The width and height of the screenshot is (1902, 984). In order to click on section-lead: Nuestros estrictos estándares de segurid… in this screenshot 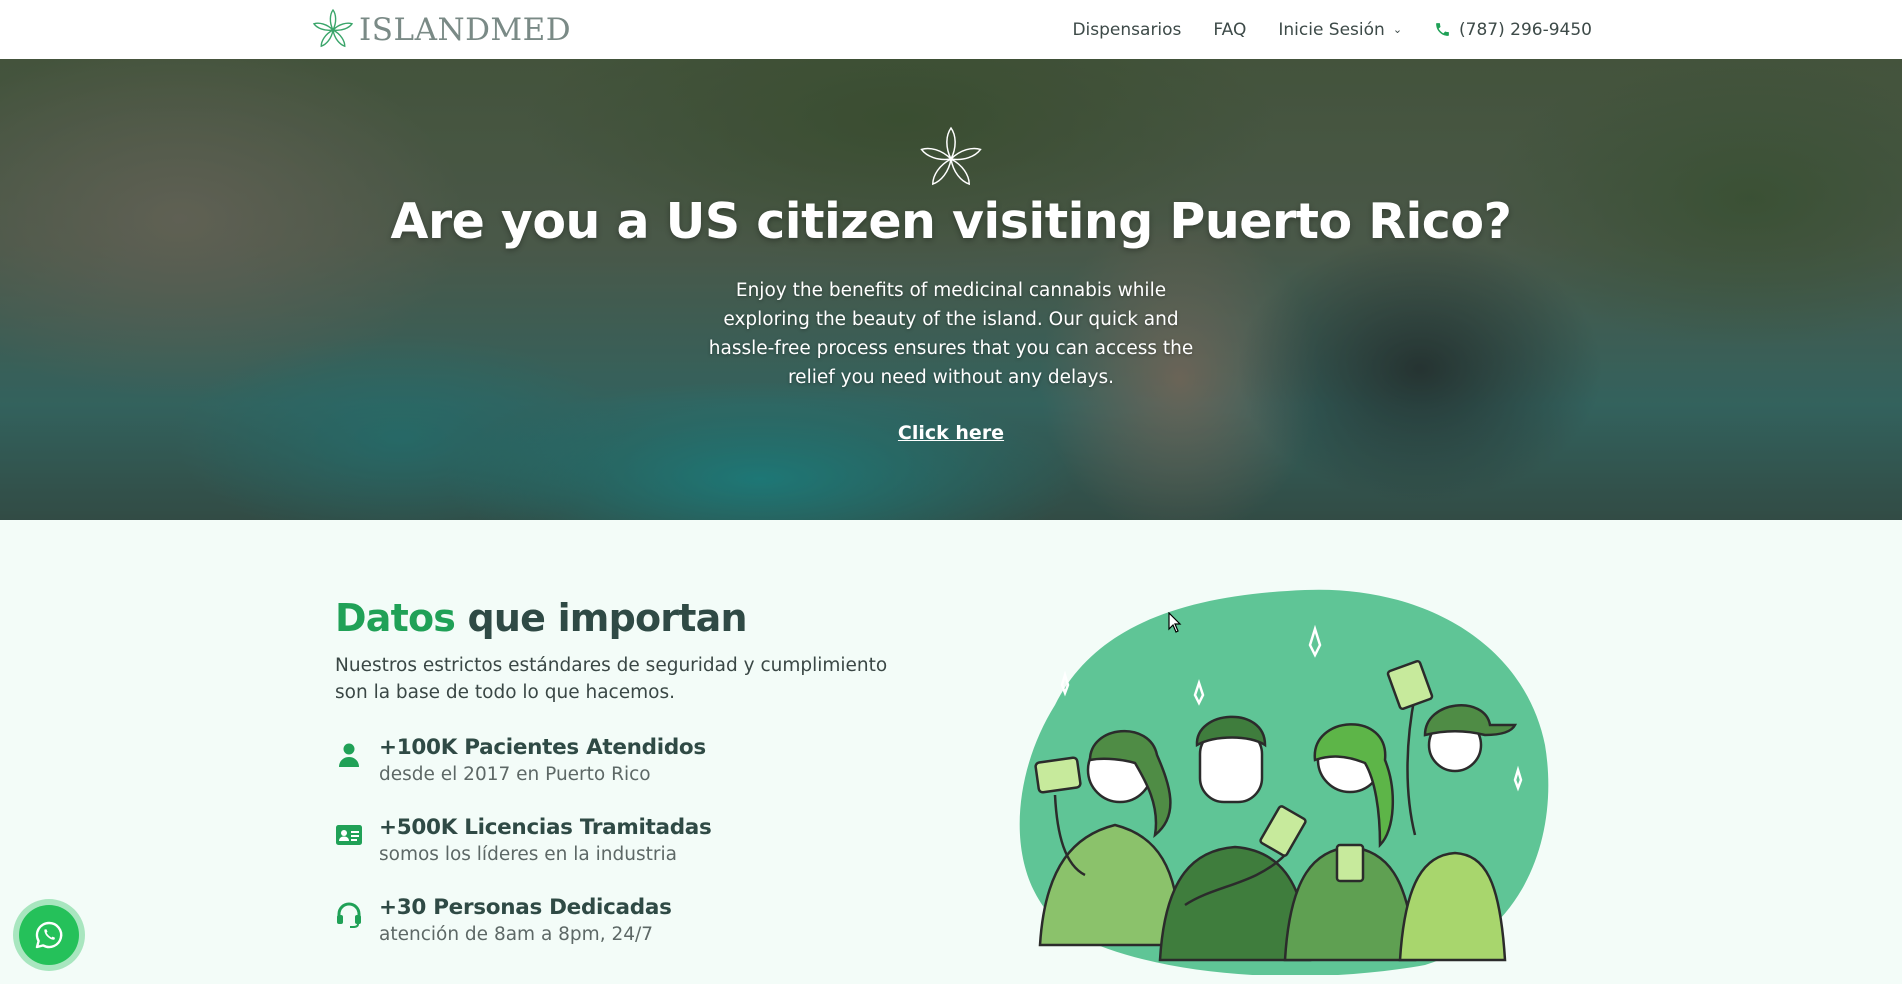, I will do `click(611, 679)`.